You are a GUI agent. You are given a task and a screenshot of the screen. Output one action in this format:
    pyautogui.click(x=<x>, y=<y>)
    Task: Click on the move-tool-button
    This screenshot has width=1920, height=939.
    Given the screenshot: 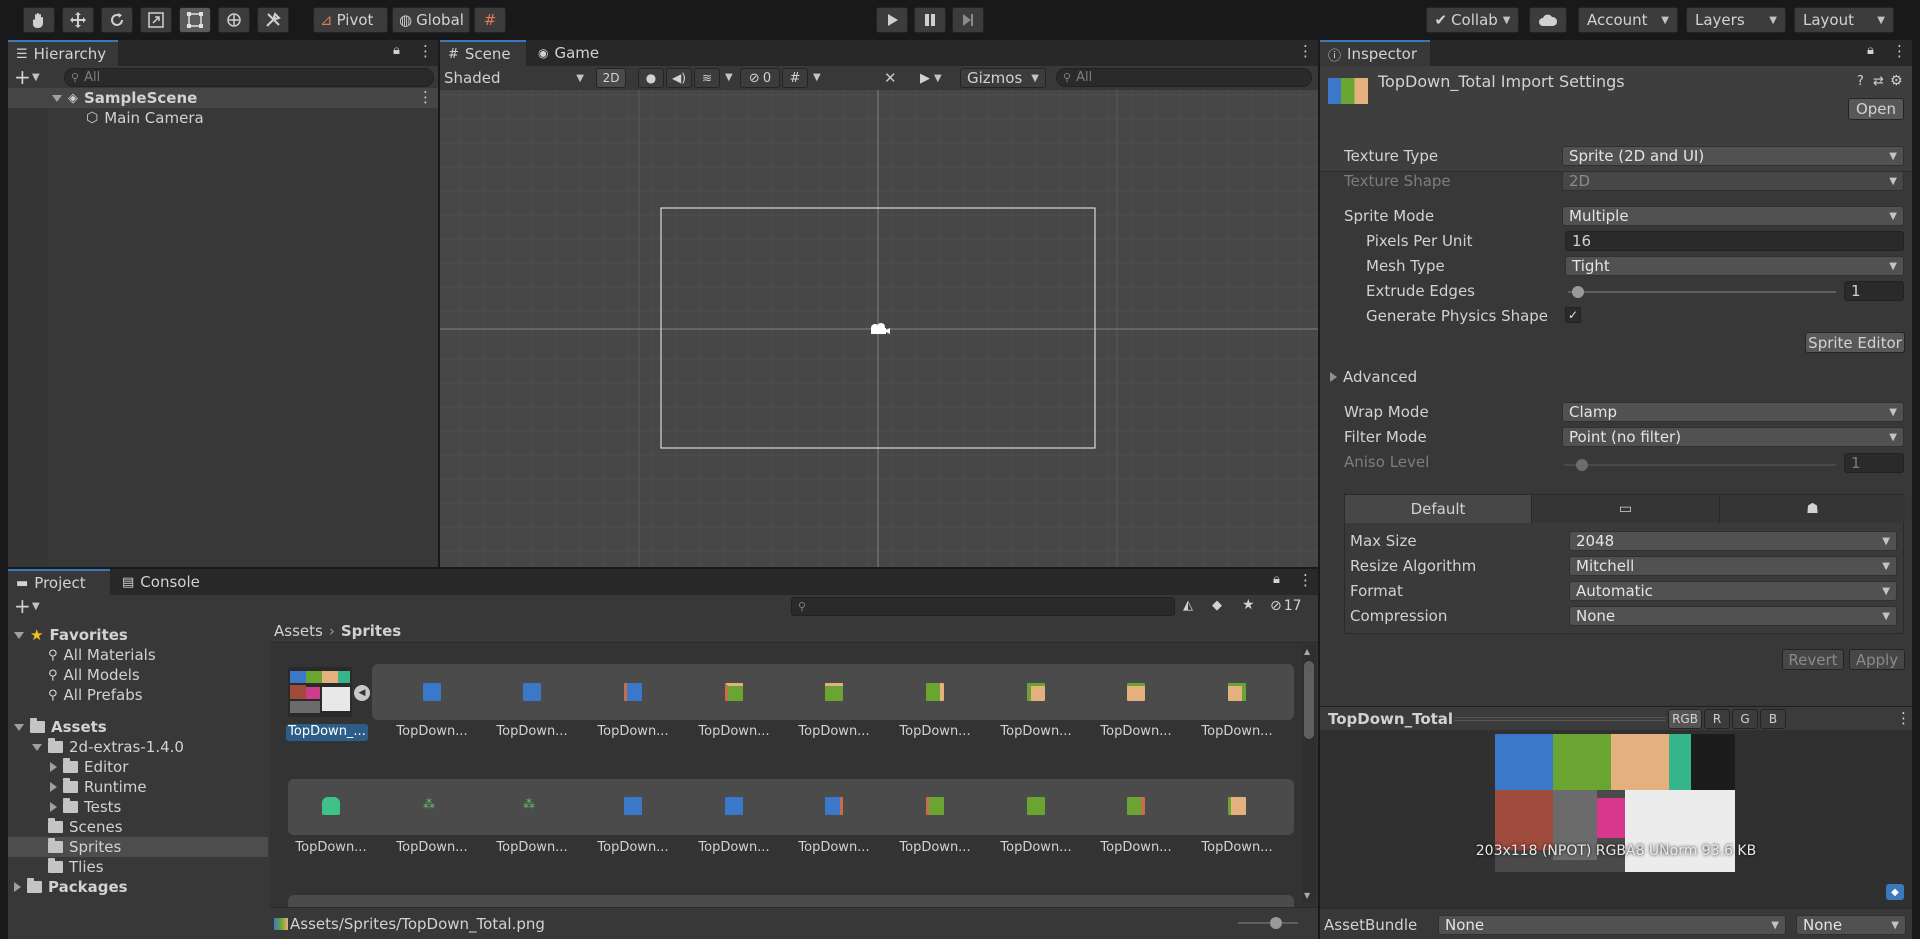 What is the action you would take?
    pyautogui.click(x=78, y=20)
    